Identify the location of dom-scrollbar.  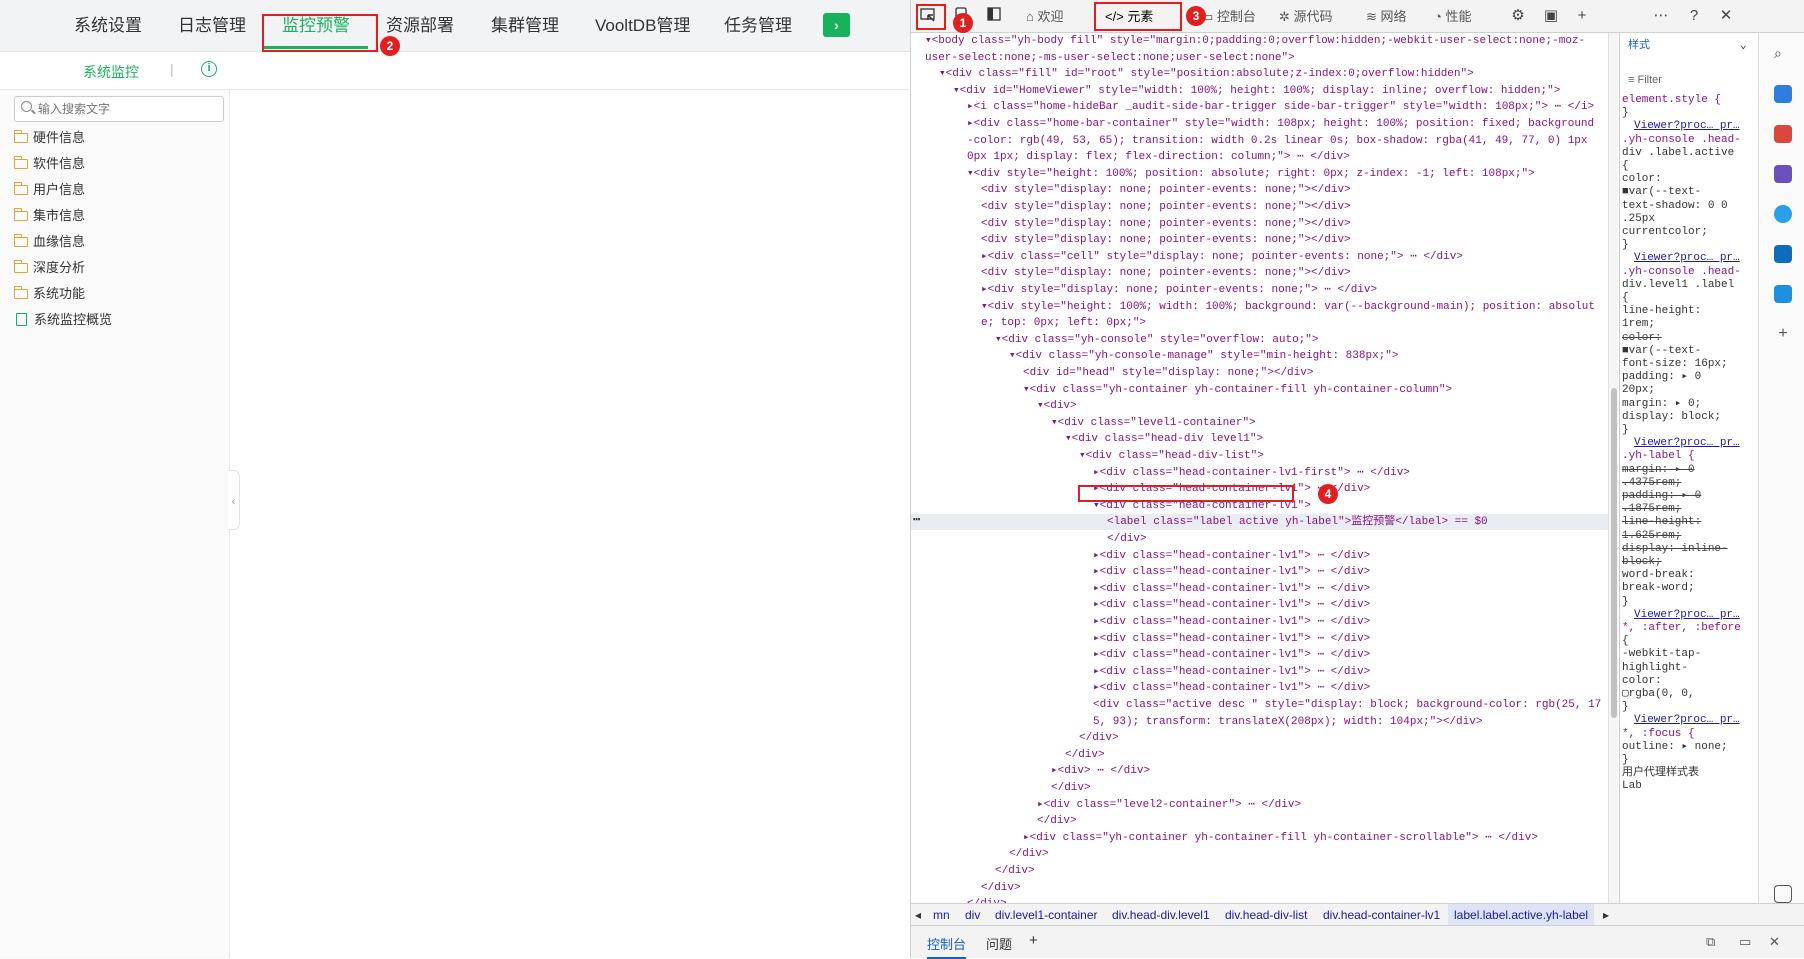
(1613, 468).